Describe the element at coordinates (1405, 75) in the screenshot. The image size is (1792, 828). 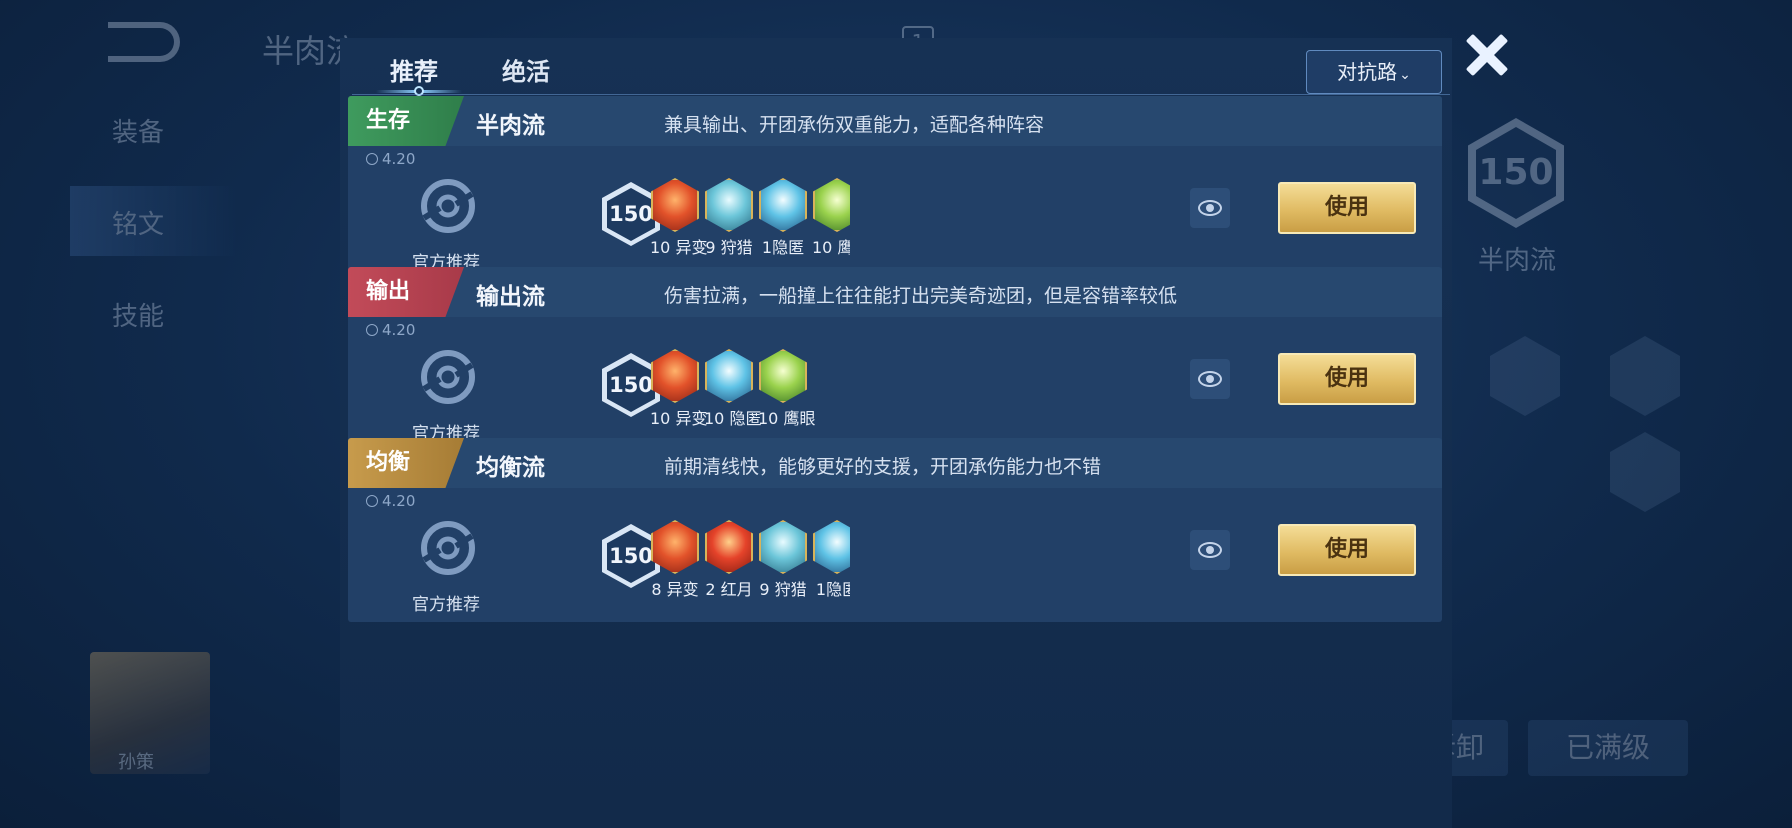
I see `chevron-down-icon: ⌄` at that location.